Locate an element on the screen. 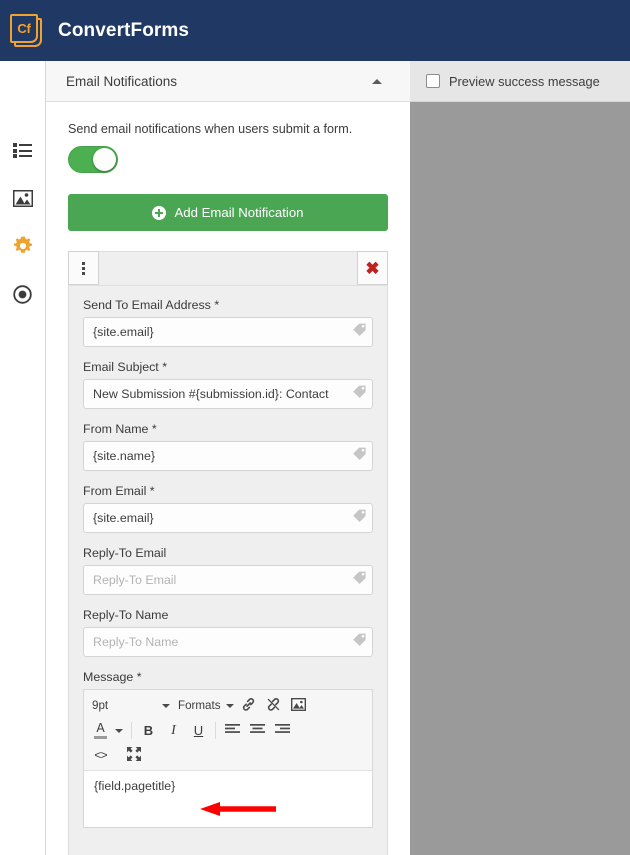  brand-title: ConvertForms is located at coordinates (124, 30).